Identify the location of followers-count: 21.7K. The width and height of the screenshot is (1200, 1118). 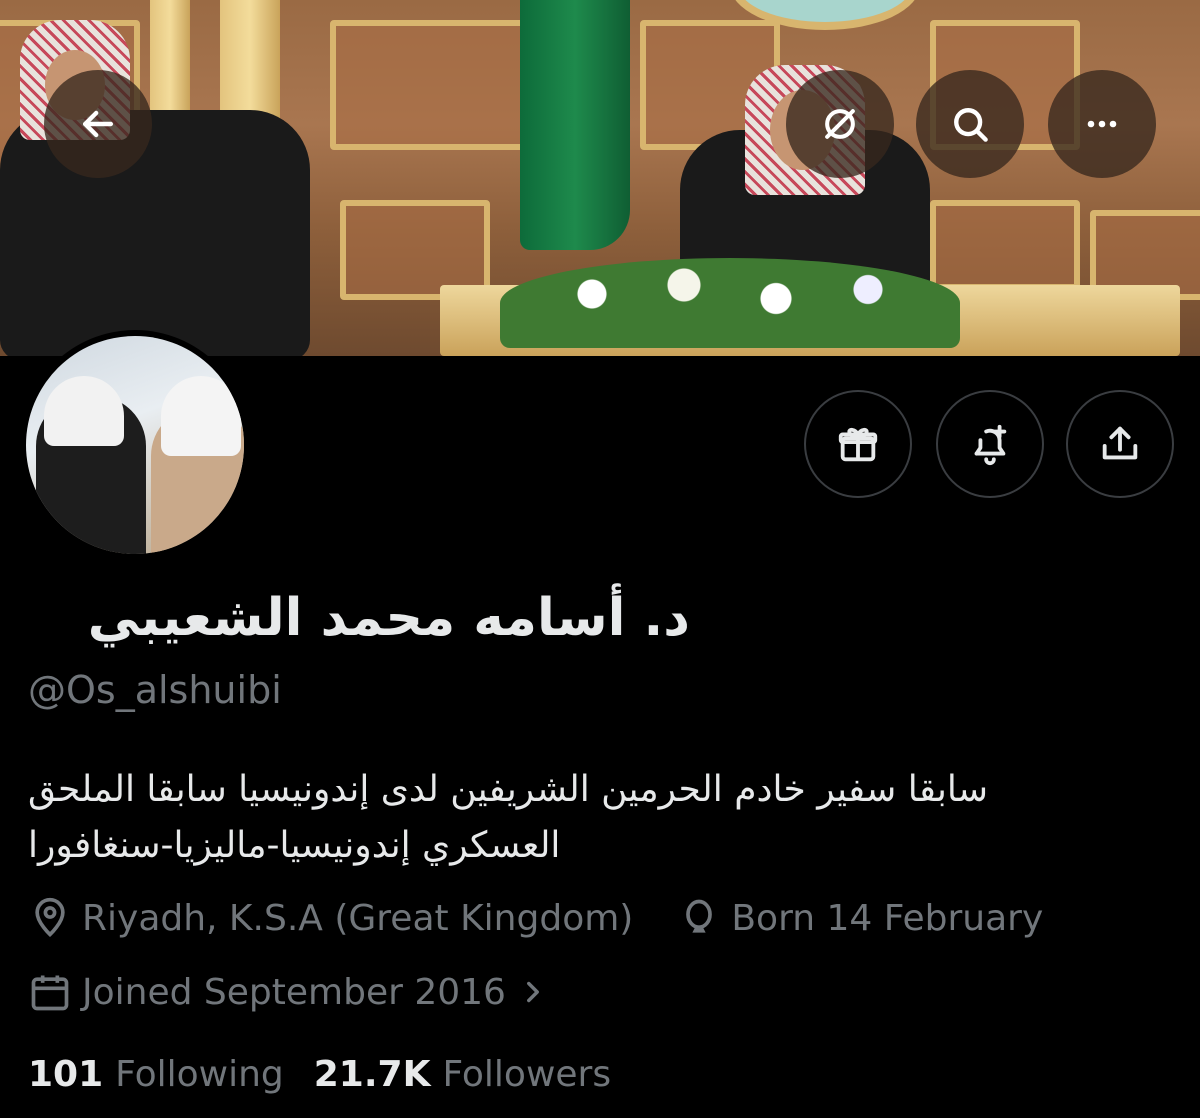
(372, 1074).